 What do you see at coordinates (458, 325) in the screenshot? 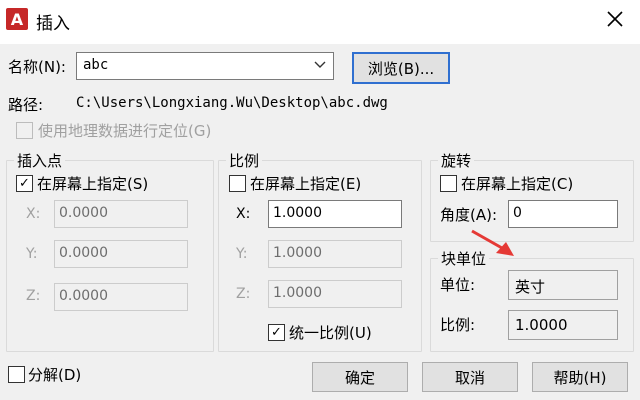
I see `factor-label: 比例:` at bounding box center [458, 325].